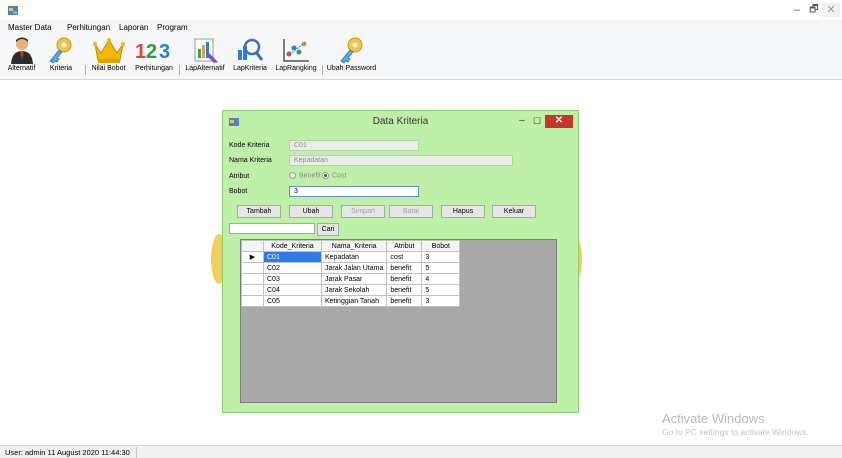 This screenshot has width=842, height=458. Describe the element at coordinates (272, 228) in the screenshot. I see `search-input` at that location.